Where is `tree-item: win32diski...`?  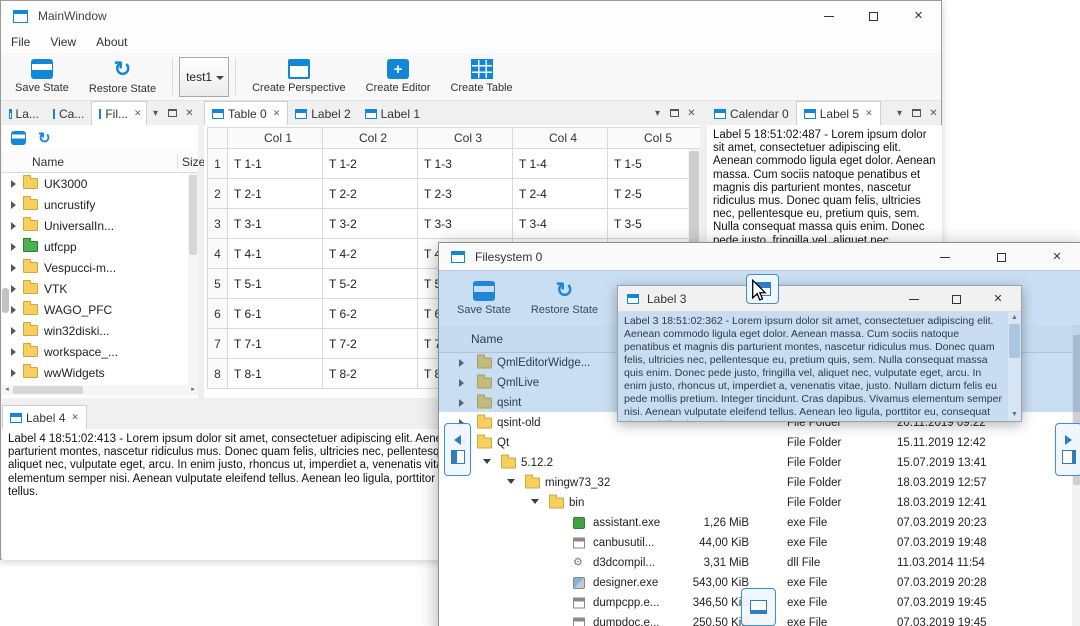 tree-item: win32diski... is located at coordinates (95, 330).